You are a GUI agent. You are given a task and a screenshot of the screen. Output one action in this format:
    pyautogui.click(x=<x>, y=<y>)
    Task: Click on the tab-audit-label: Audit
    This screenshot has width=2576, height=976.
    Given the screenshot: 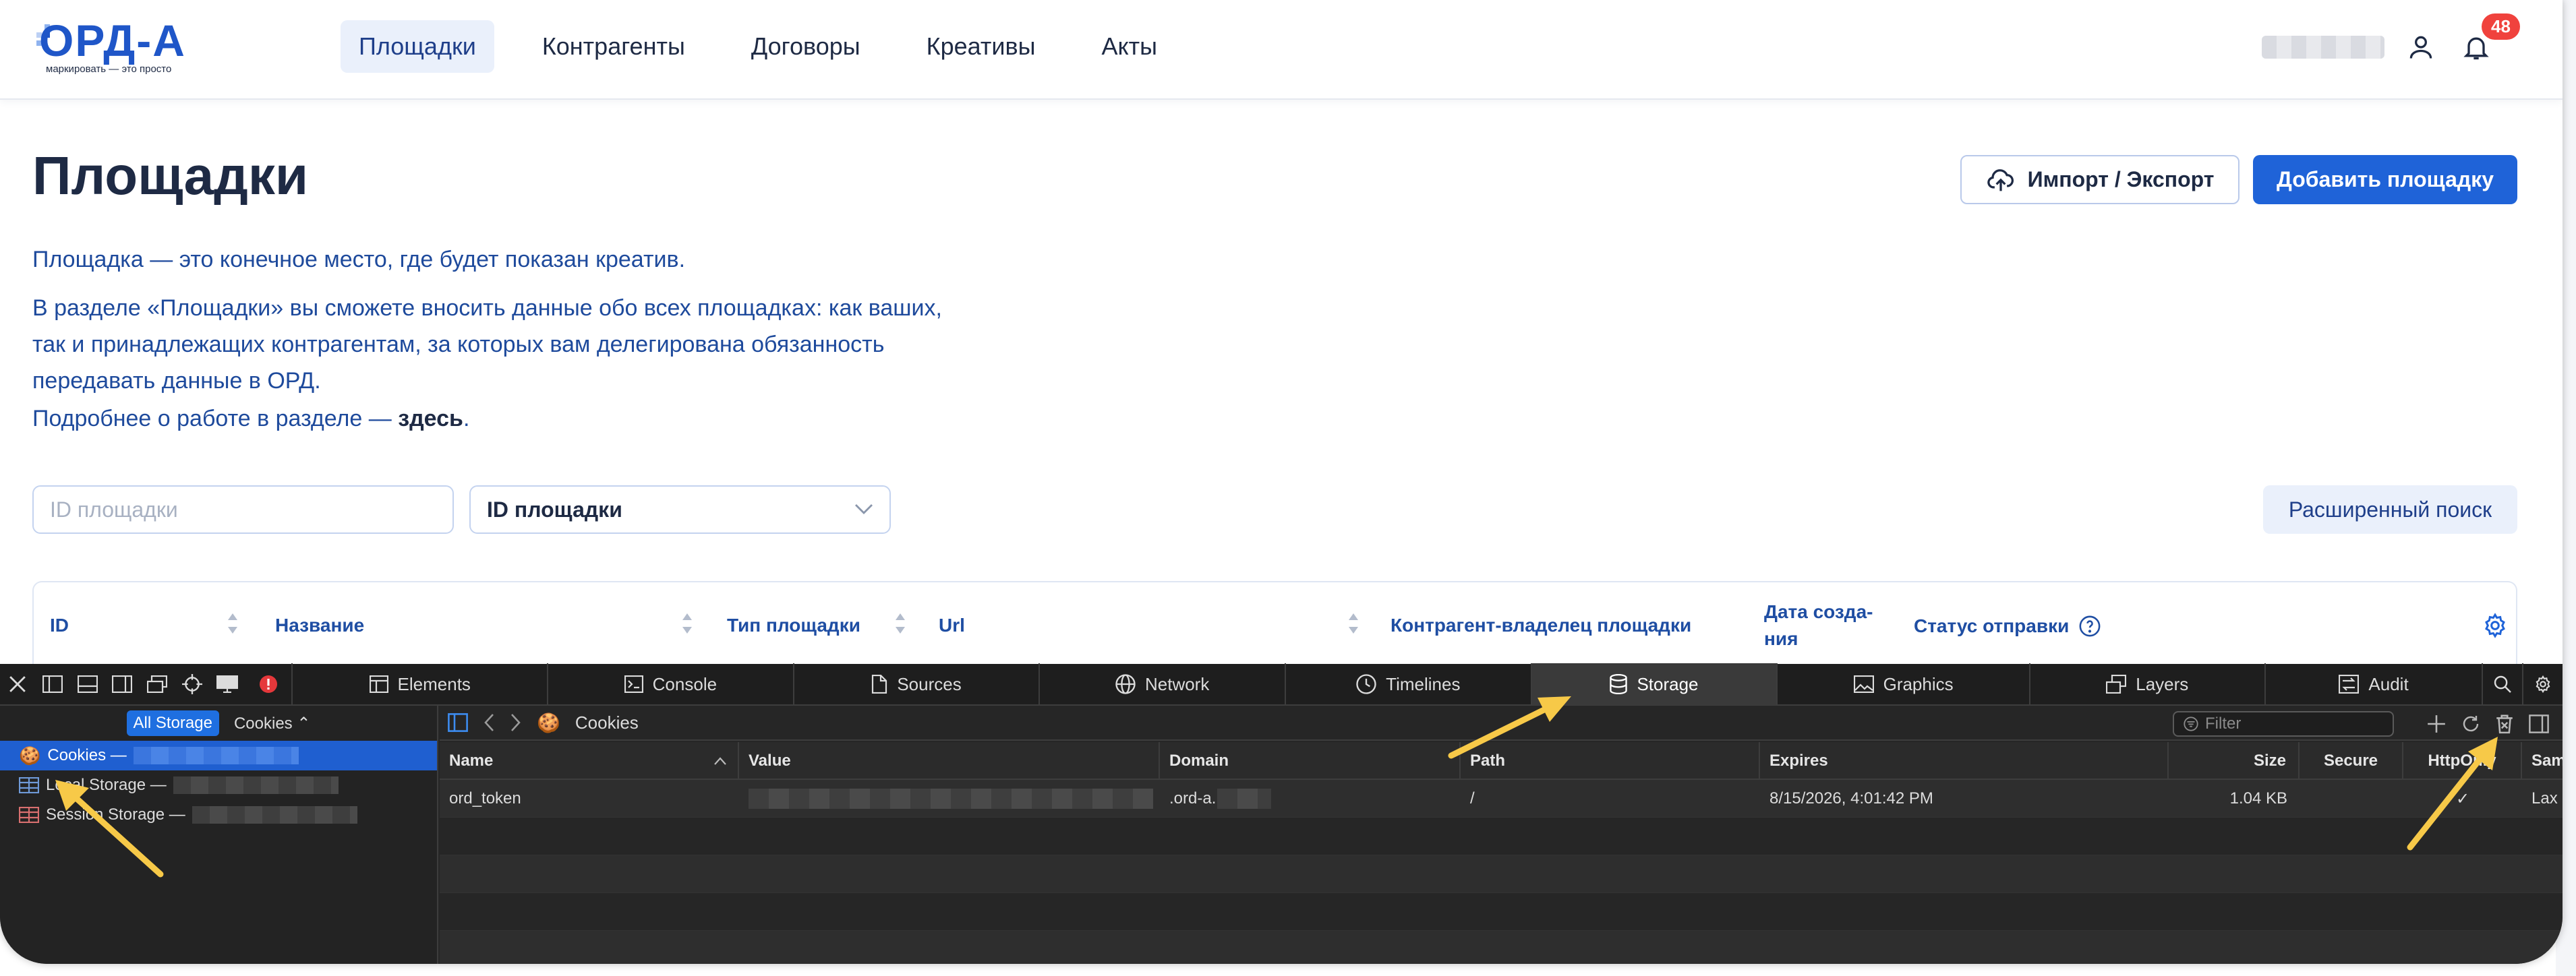 What is the action you would take?
    pyautogui.click(x=2388, y=684)
    